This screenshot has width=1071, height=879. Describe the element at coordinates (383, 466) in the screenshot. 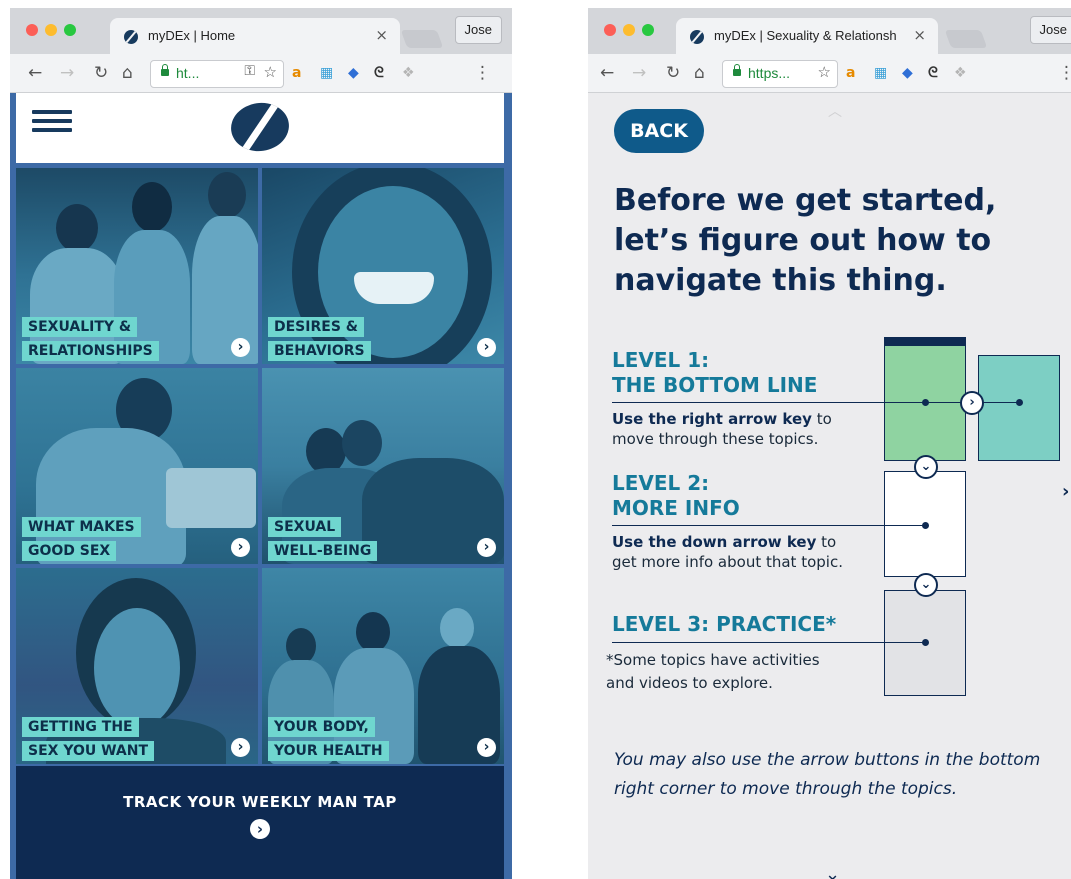

I see `tile-sexual-well-being: SEXUAL WELL-BEING ›` at that location.